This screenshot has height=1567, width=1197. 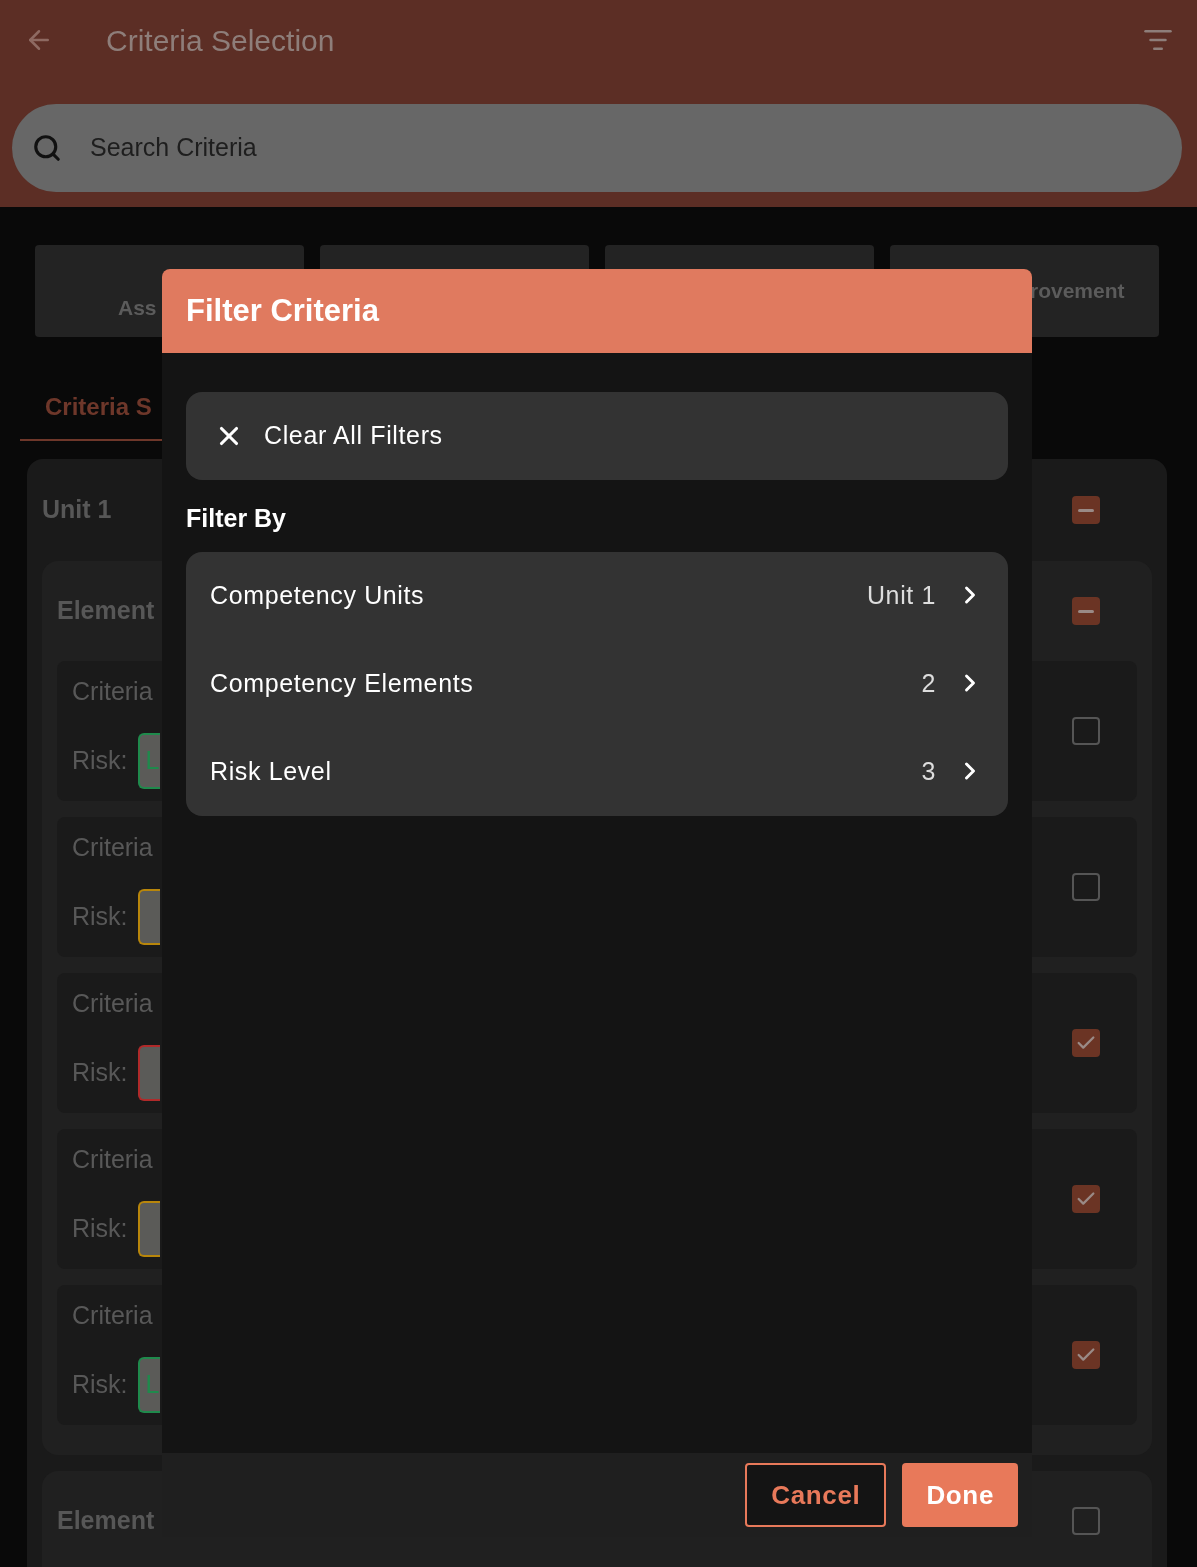 I want to click on unit-title: Unit 1, so click(x=77, y=510).